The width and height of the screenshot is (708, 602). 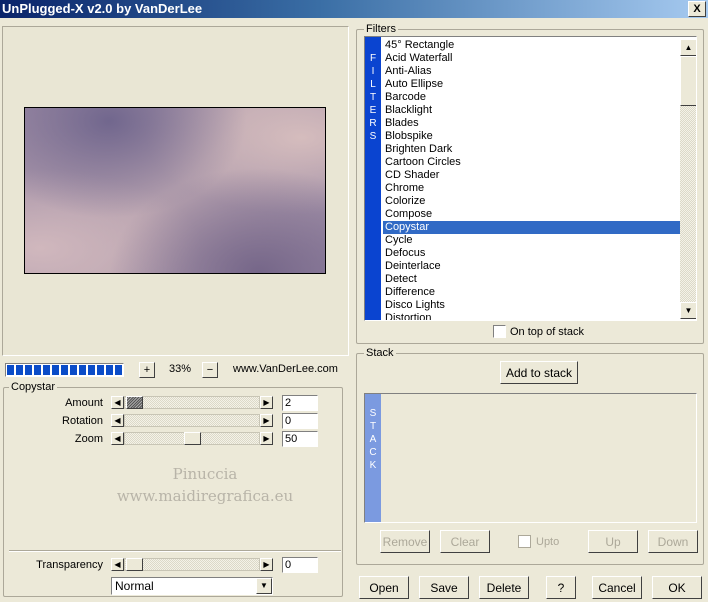 What do you see at coordinates (205, 474) in the screenshot?
I see `watermark-name: Pinuccia` at bounding box center [205, 474].